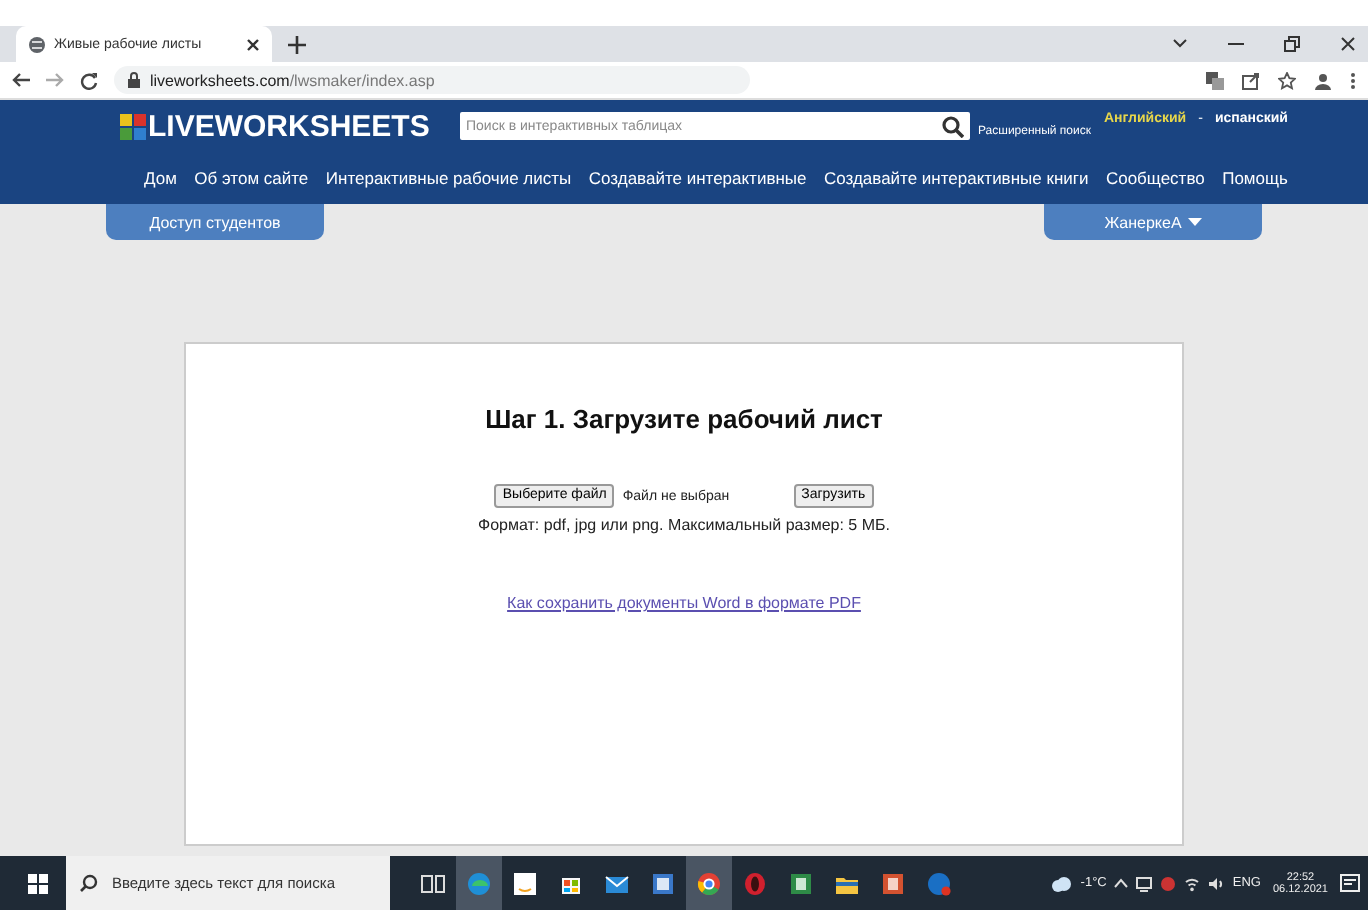 The height and width of the screenshot is (910, 1368). What do you see at coordinates (1180, 44) in the screenshot?
I see `chevron-down-icon` at bounding box center [1180, 44].